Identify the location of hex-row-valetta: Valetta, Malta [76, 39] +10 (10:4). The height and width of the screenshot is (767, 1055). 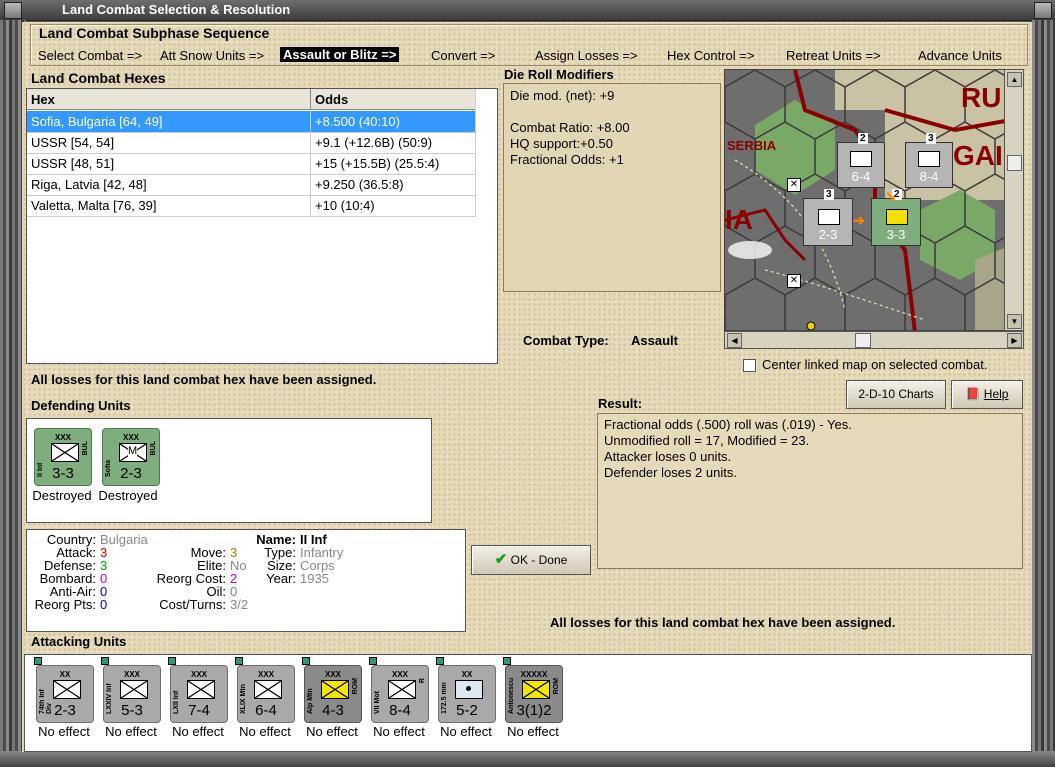
(251, 206).